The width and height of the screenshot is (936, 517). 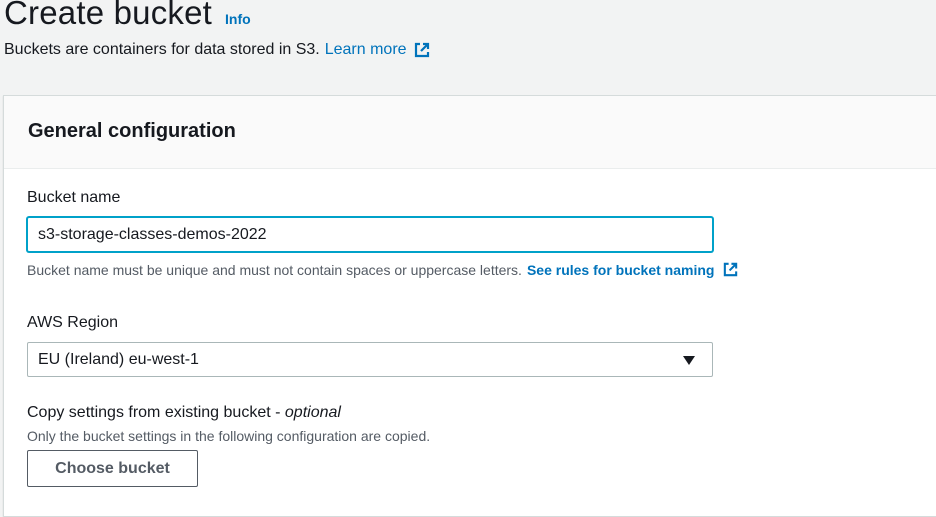 I want to click on aws-region-select: EU (Ireland) eu-west-1, so click(x=370, y=359).